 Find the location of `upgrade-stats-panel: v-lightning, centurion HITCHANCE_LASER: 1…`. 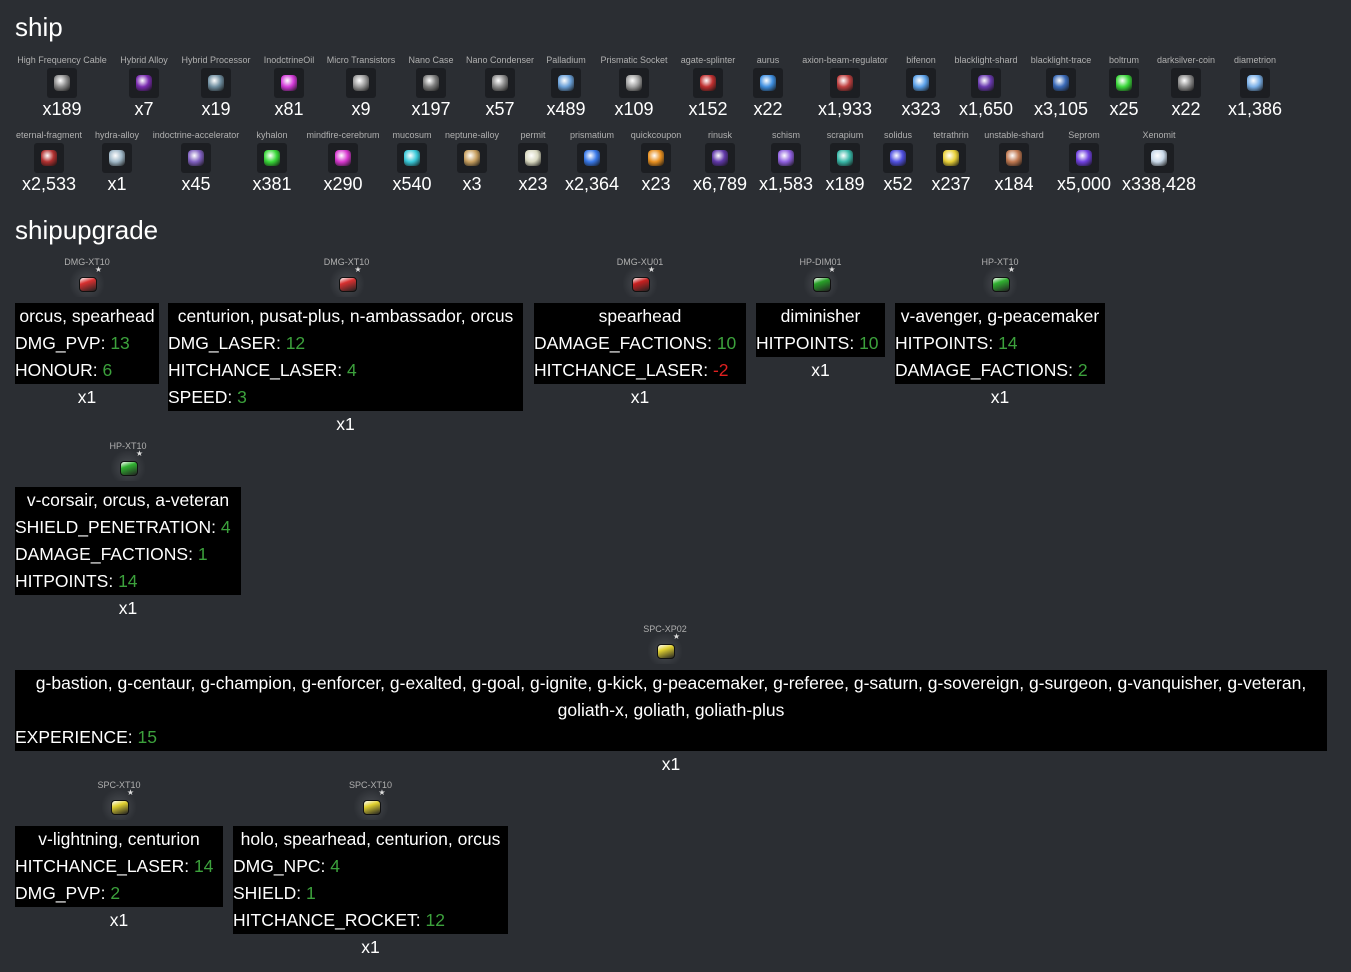

upgrade-stats-panel: v-lightning, centurion HITCHANCE_LASER: 1… is located at coordinates (119, 866).